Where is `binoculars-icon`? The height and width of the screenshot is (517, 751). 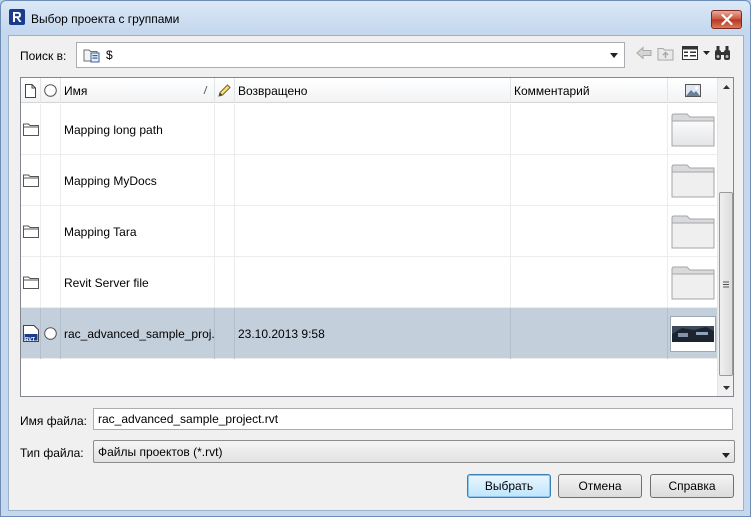
binoculars-icon is located at coordinates (722, 53).